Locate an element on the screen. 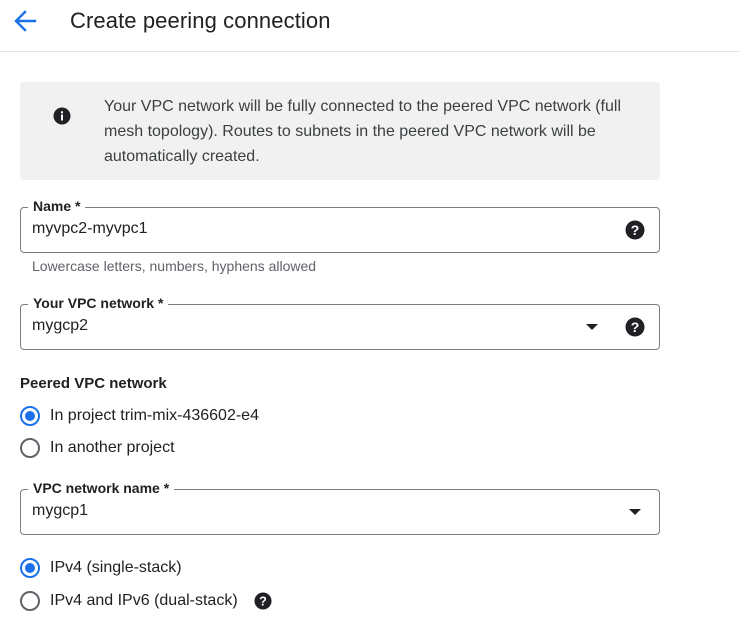 The image size is (740, 635). page-title: Create peering connection is located at coordinates (200, 20).